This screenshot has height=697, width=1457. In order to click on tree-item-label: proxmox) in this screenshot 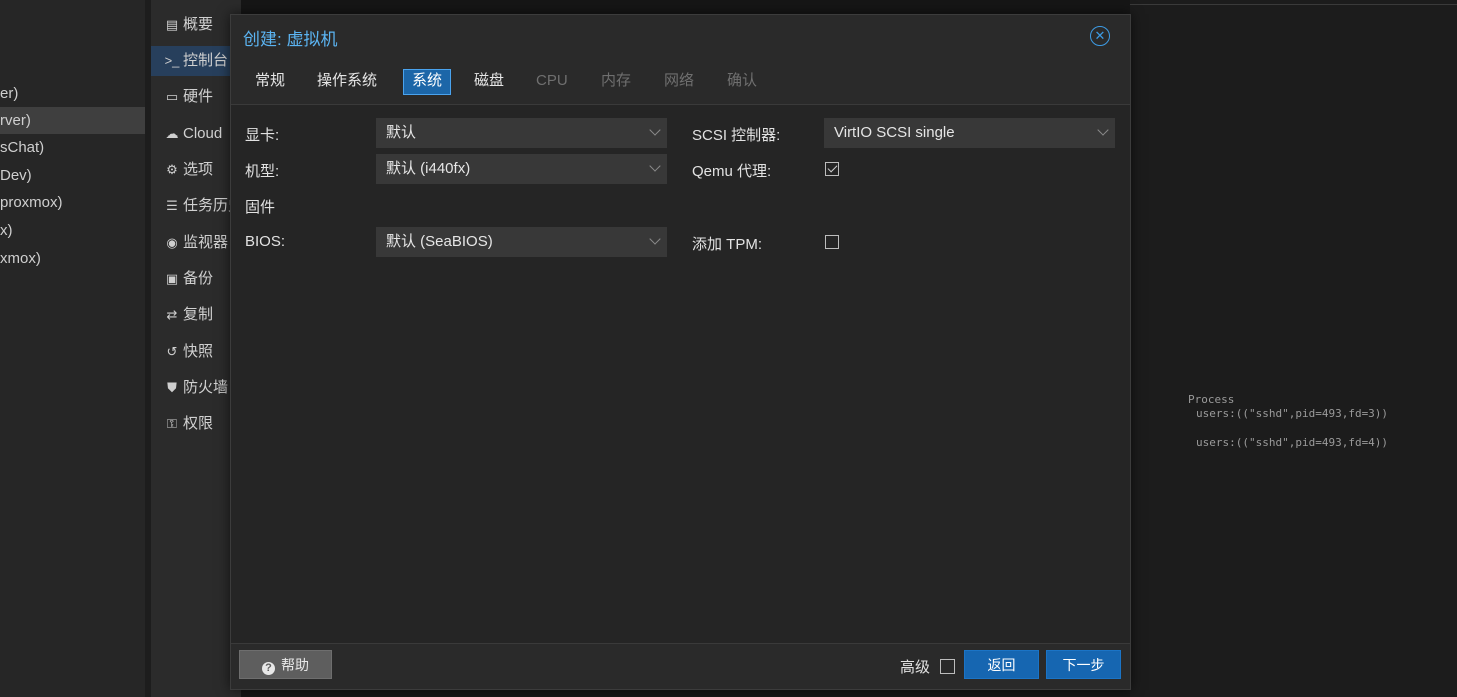, I will do `click(31, 202)`.